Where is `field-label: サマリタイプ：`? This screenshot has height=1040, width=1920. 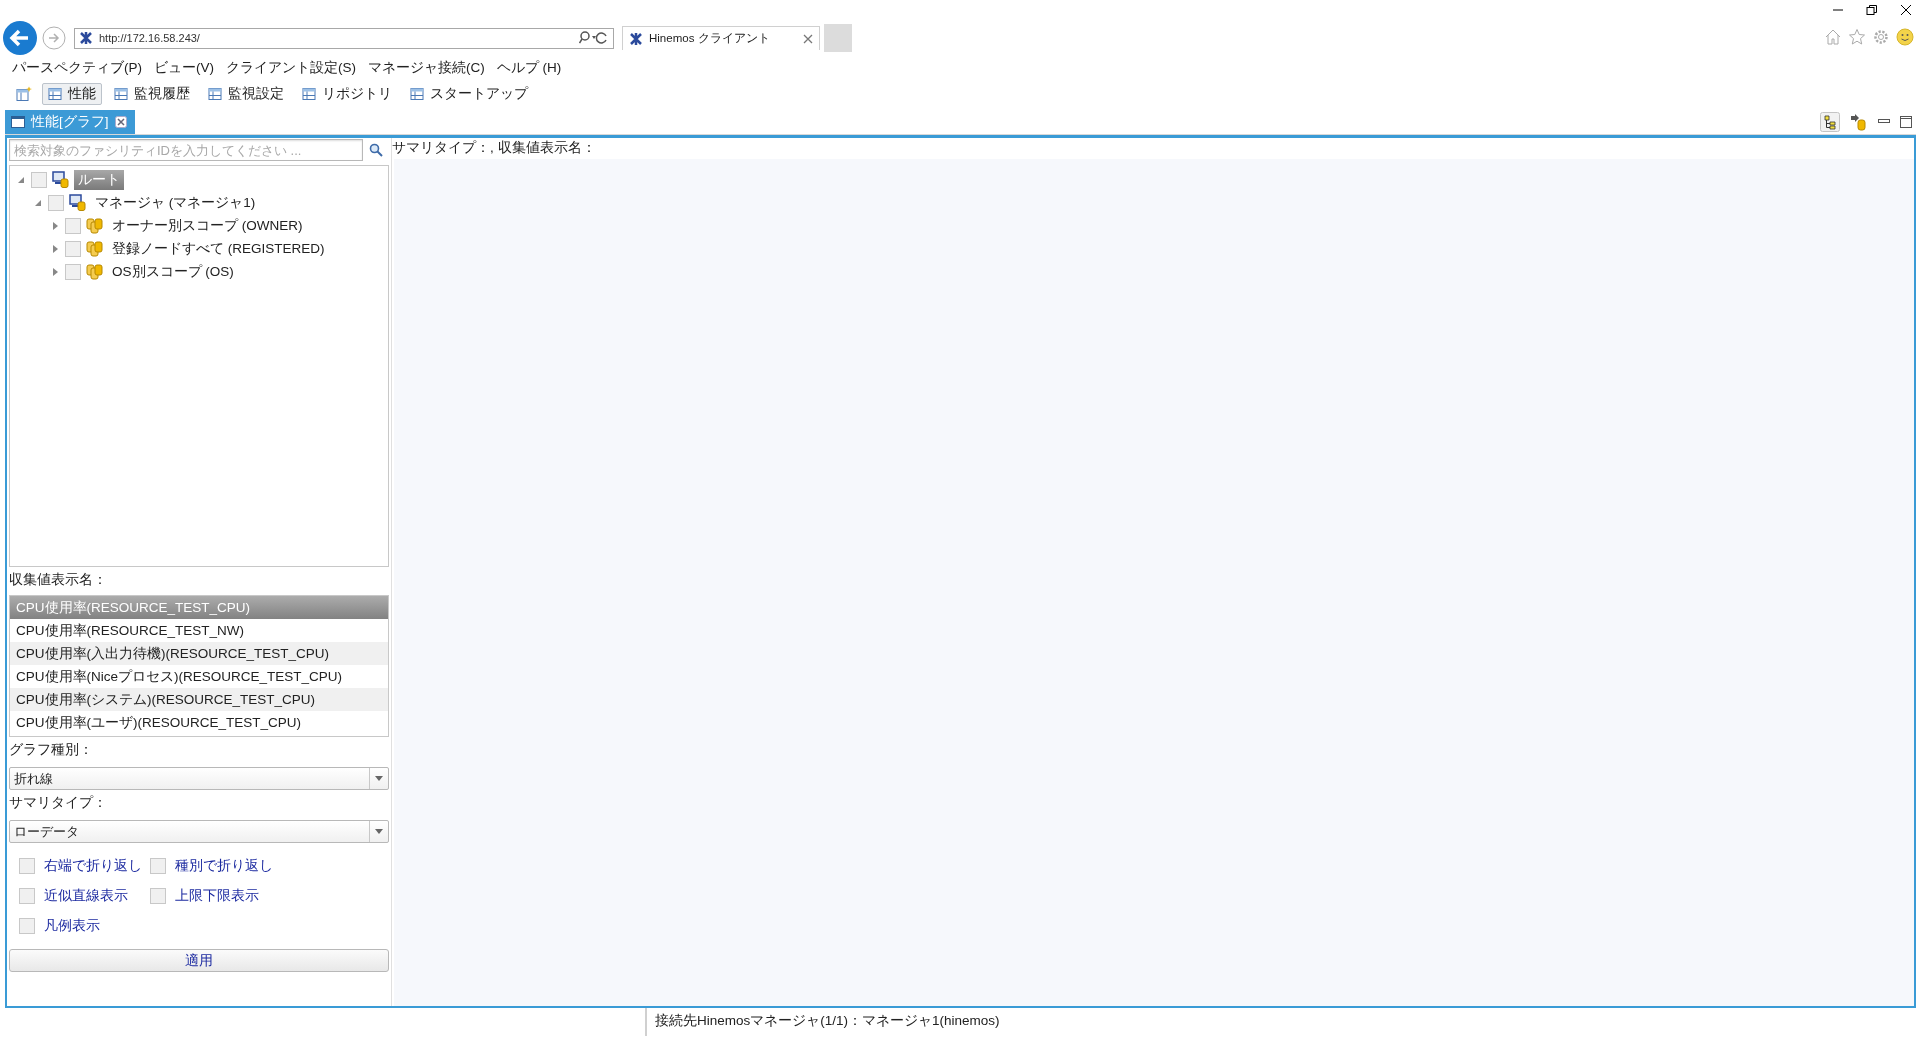 field-label: サマリタイプ： is located at coordinates (58, 803).